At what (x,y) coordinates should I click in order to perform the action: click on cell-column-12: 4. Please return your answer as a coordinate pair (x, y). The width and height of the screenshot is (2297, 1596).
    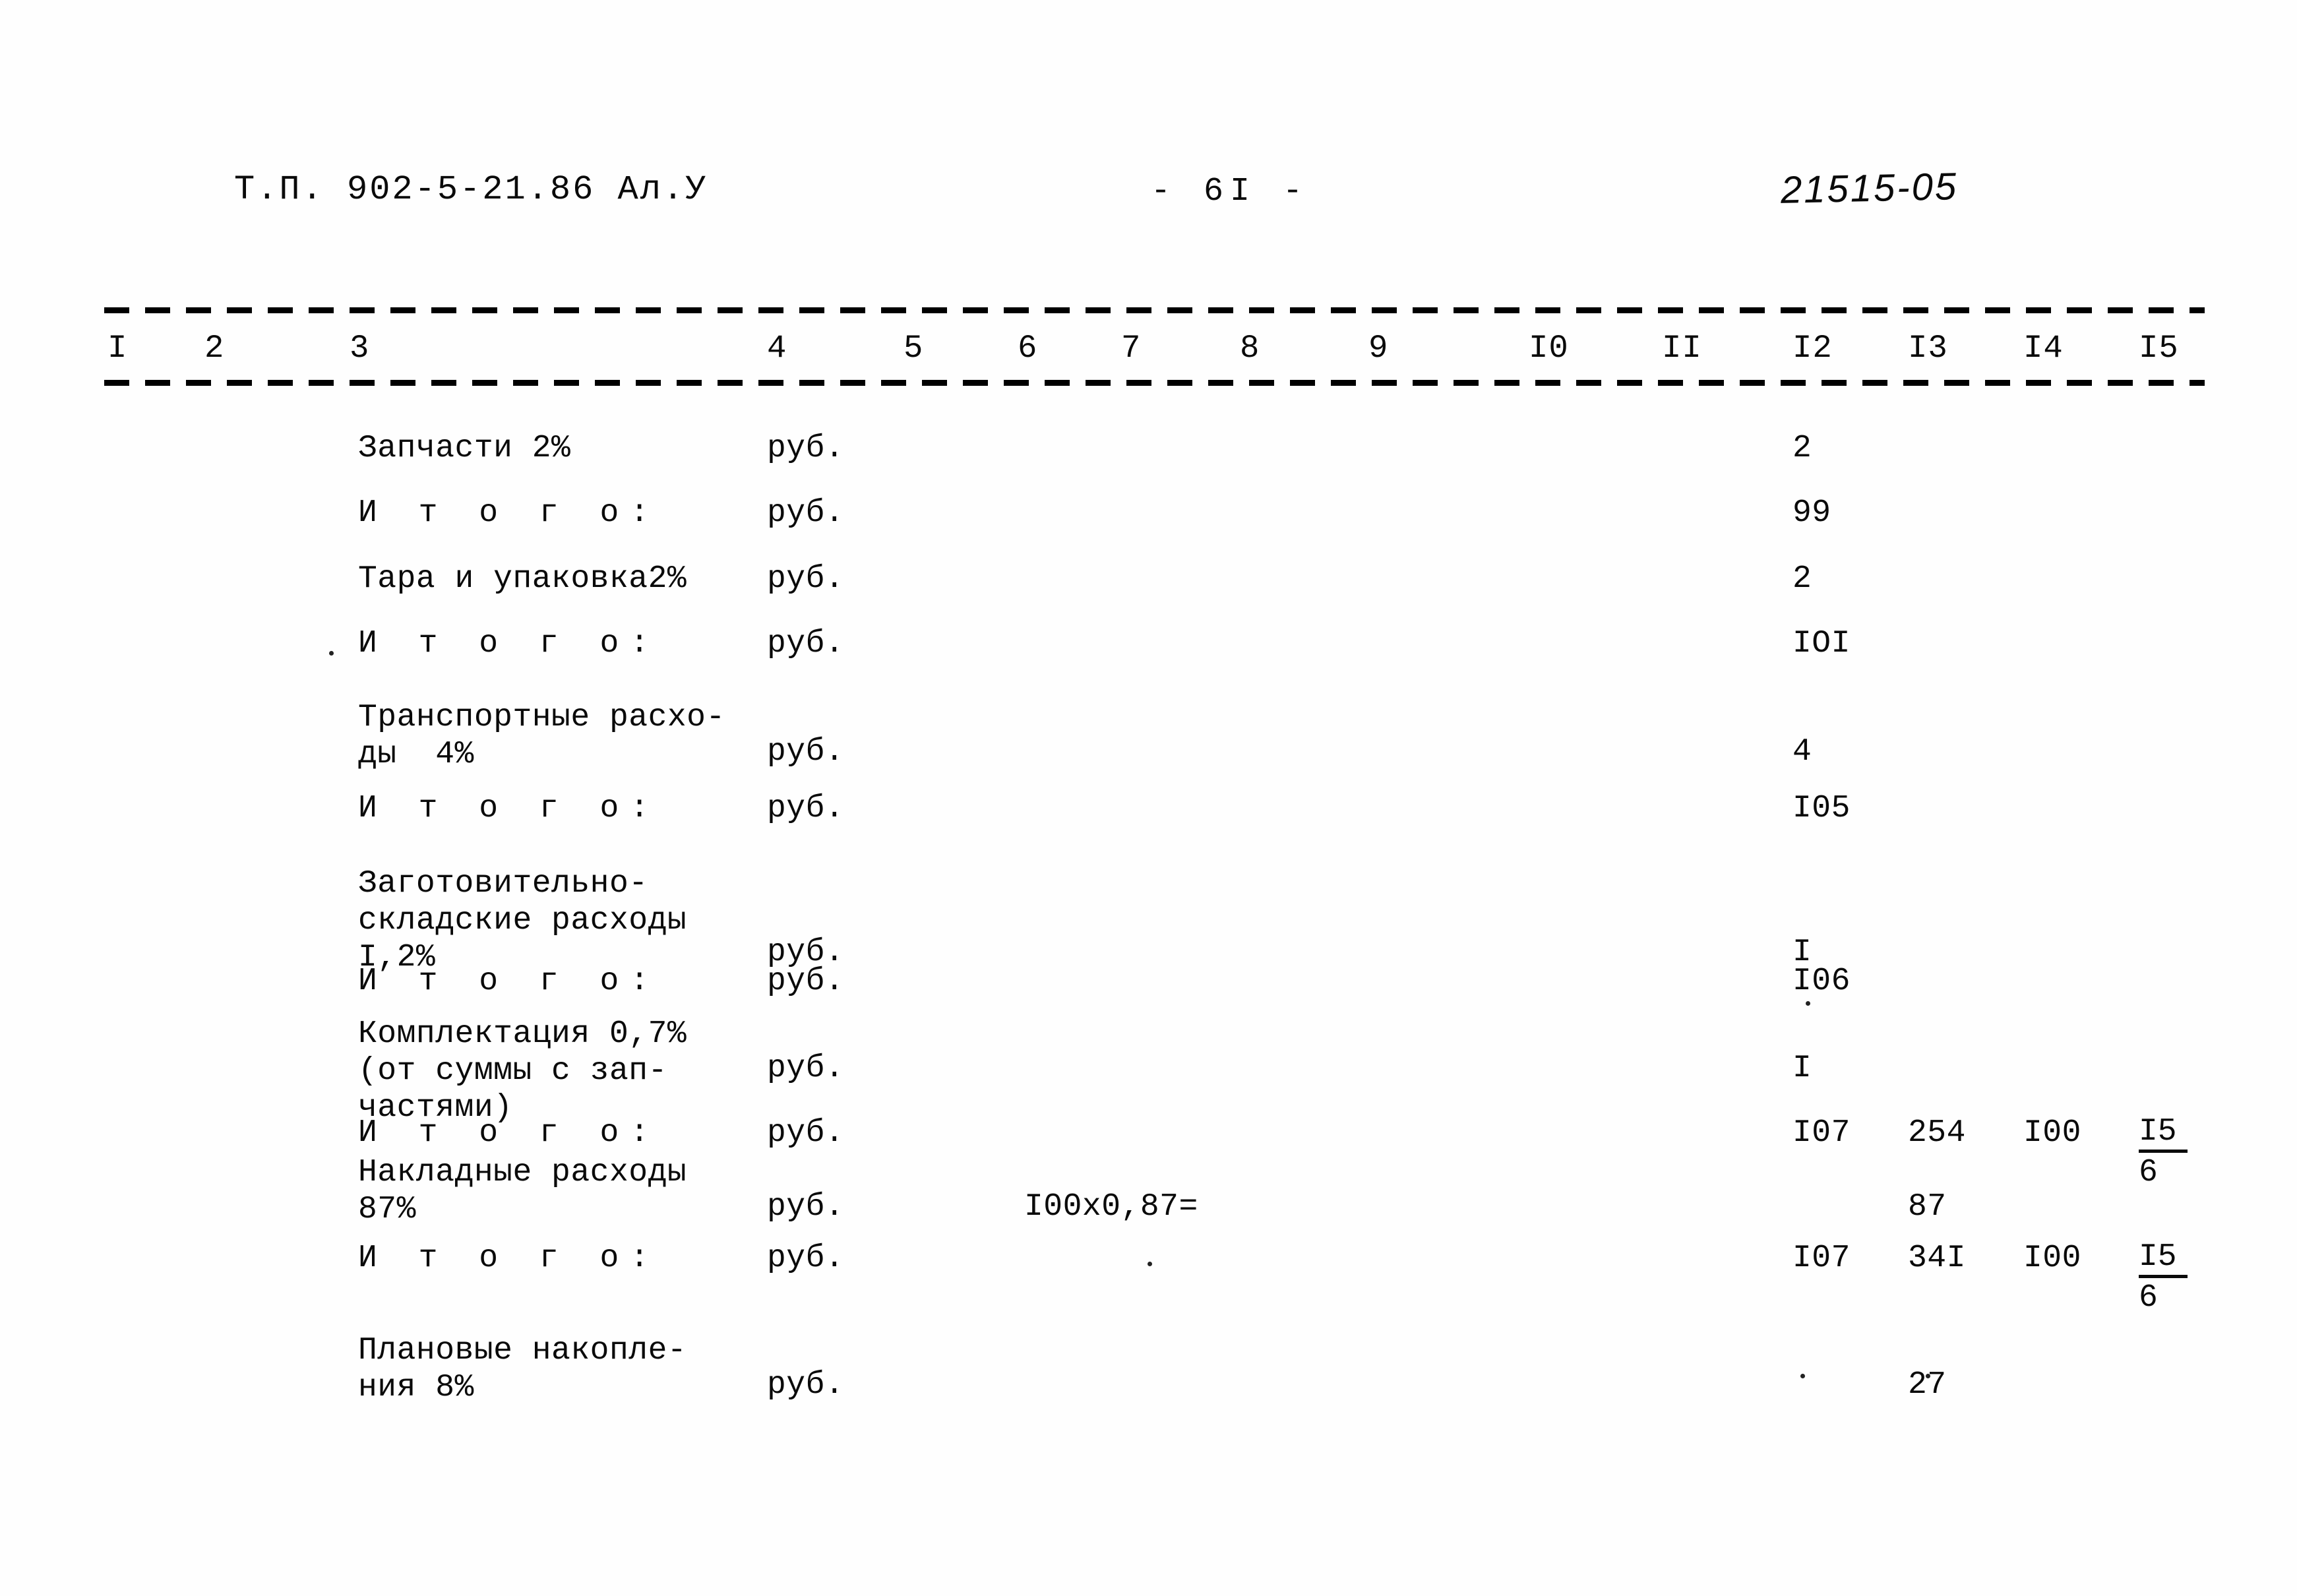
    Looking at the image, I should click on (1802, 752).